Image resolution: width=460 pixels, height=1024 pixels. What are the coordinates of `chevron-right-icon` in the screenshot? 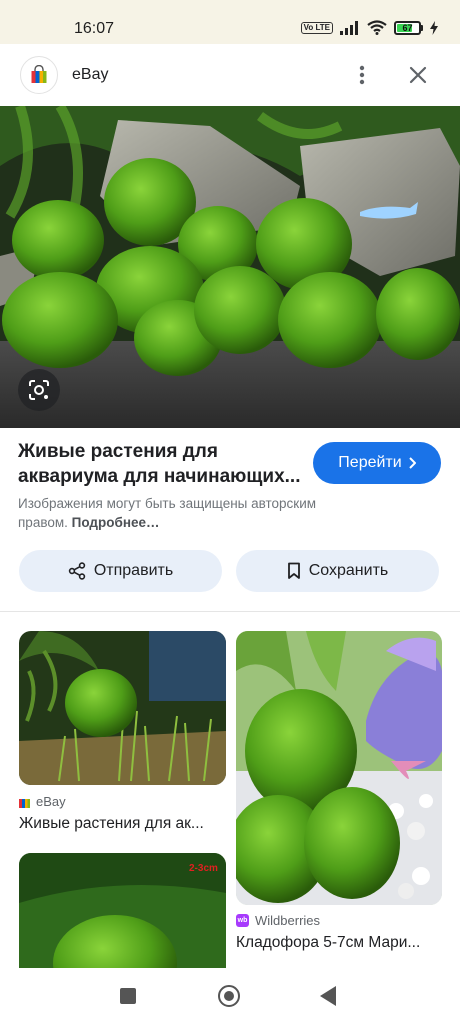 It's located at (412, 463).